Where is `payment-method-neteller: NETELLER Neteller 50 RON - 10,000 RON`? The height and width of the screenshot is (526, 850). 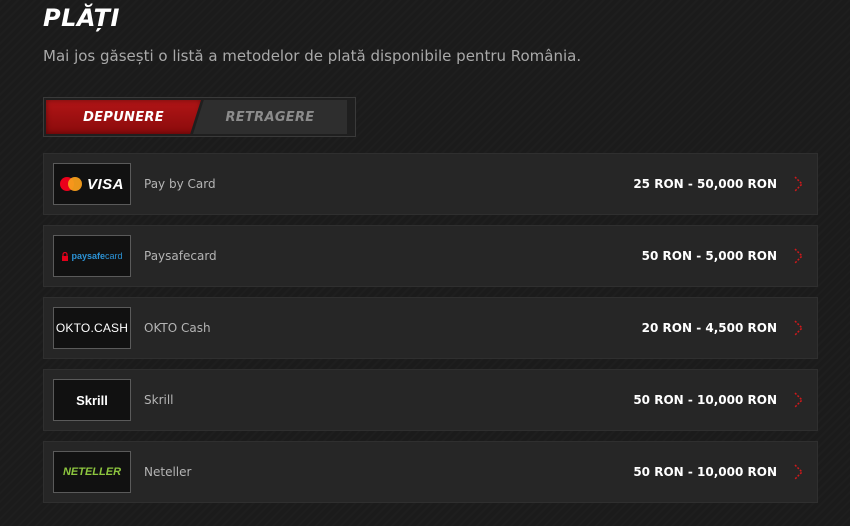
payment-method-neteller: NETELLER Neteller 50 RON - 10,000 RON is located at coordinates (430, 472).